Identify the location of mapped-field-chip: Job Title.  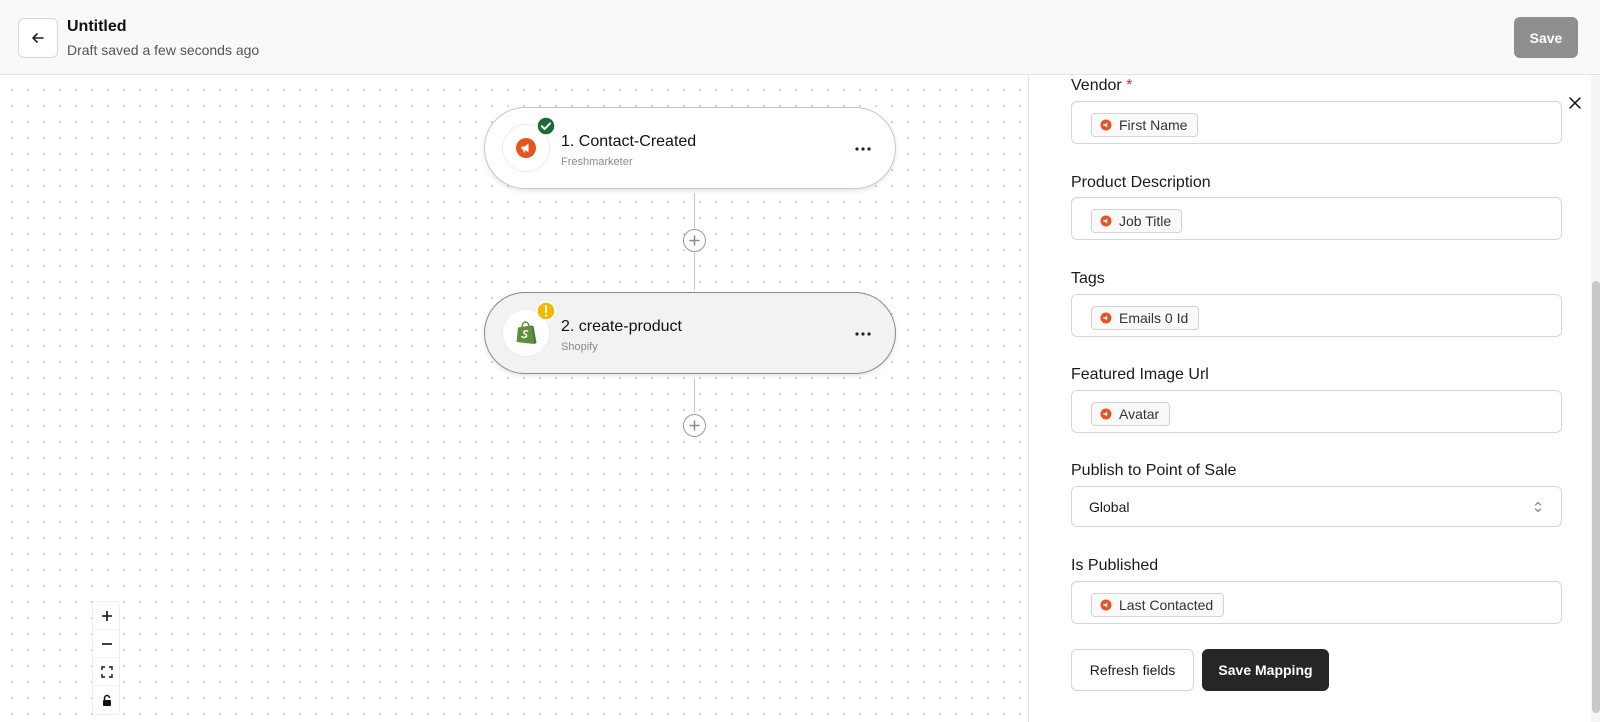
(1137, 221).